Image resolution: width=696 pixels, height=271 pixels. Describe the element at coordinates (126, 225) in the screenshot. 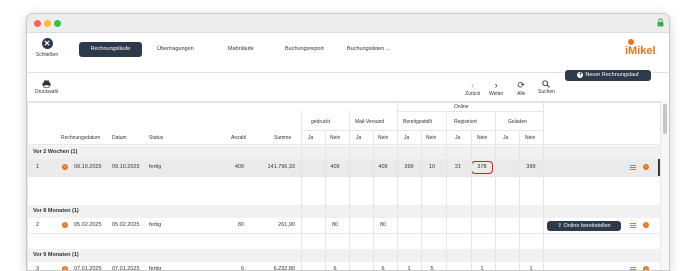

I see `cell-datum: 05.02.2025` at that location.